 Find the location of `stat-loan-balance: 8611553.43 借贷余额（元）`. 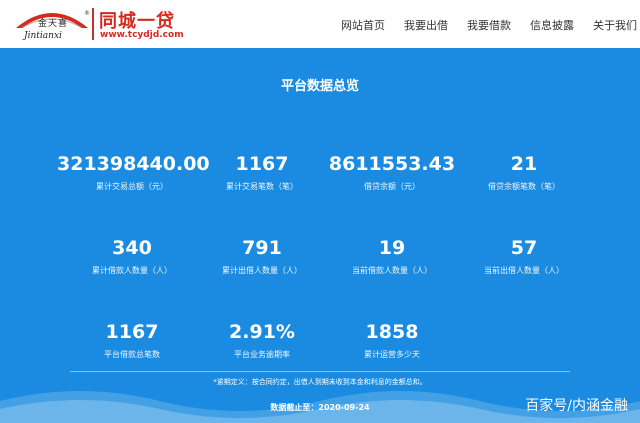

stat-loan-balance: 8611553.43 借贷余额（元） is located at coordinates (392, 172).